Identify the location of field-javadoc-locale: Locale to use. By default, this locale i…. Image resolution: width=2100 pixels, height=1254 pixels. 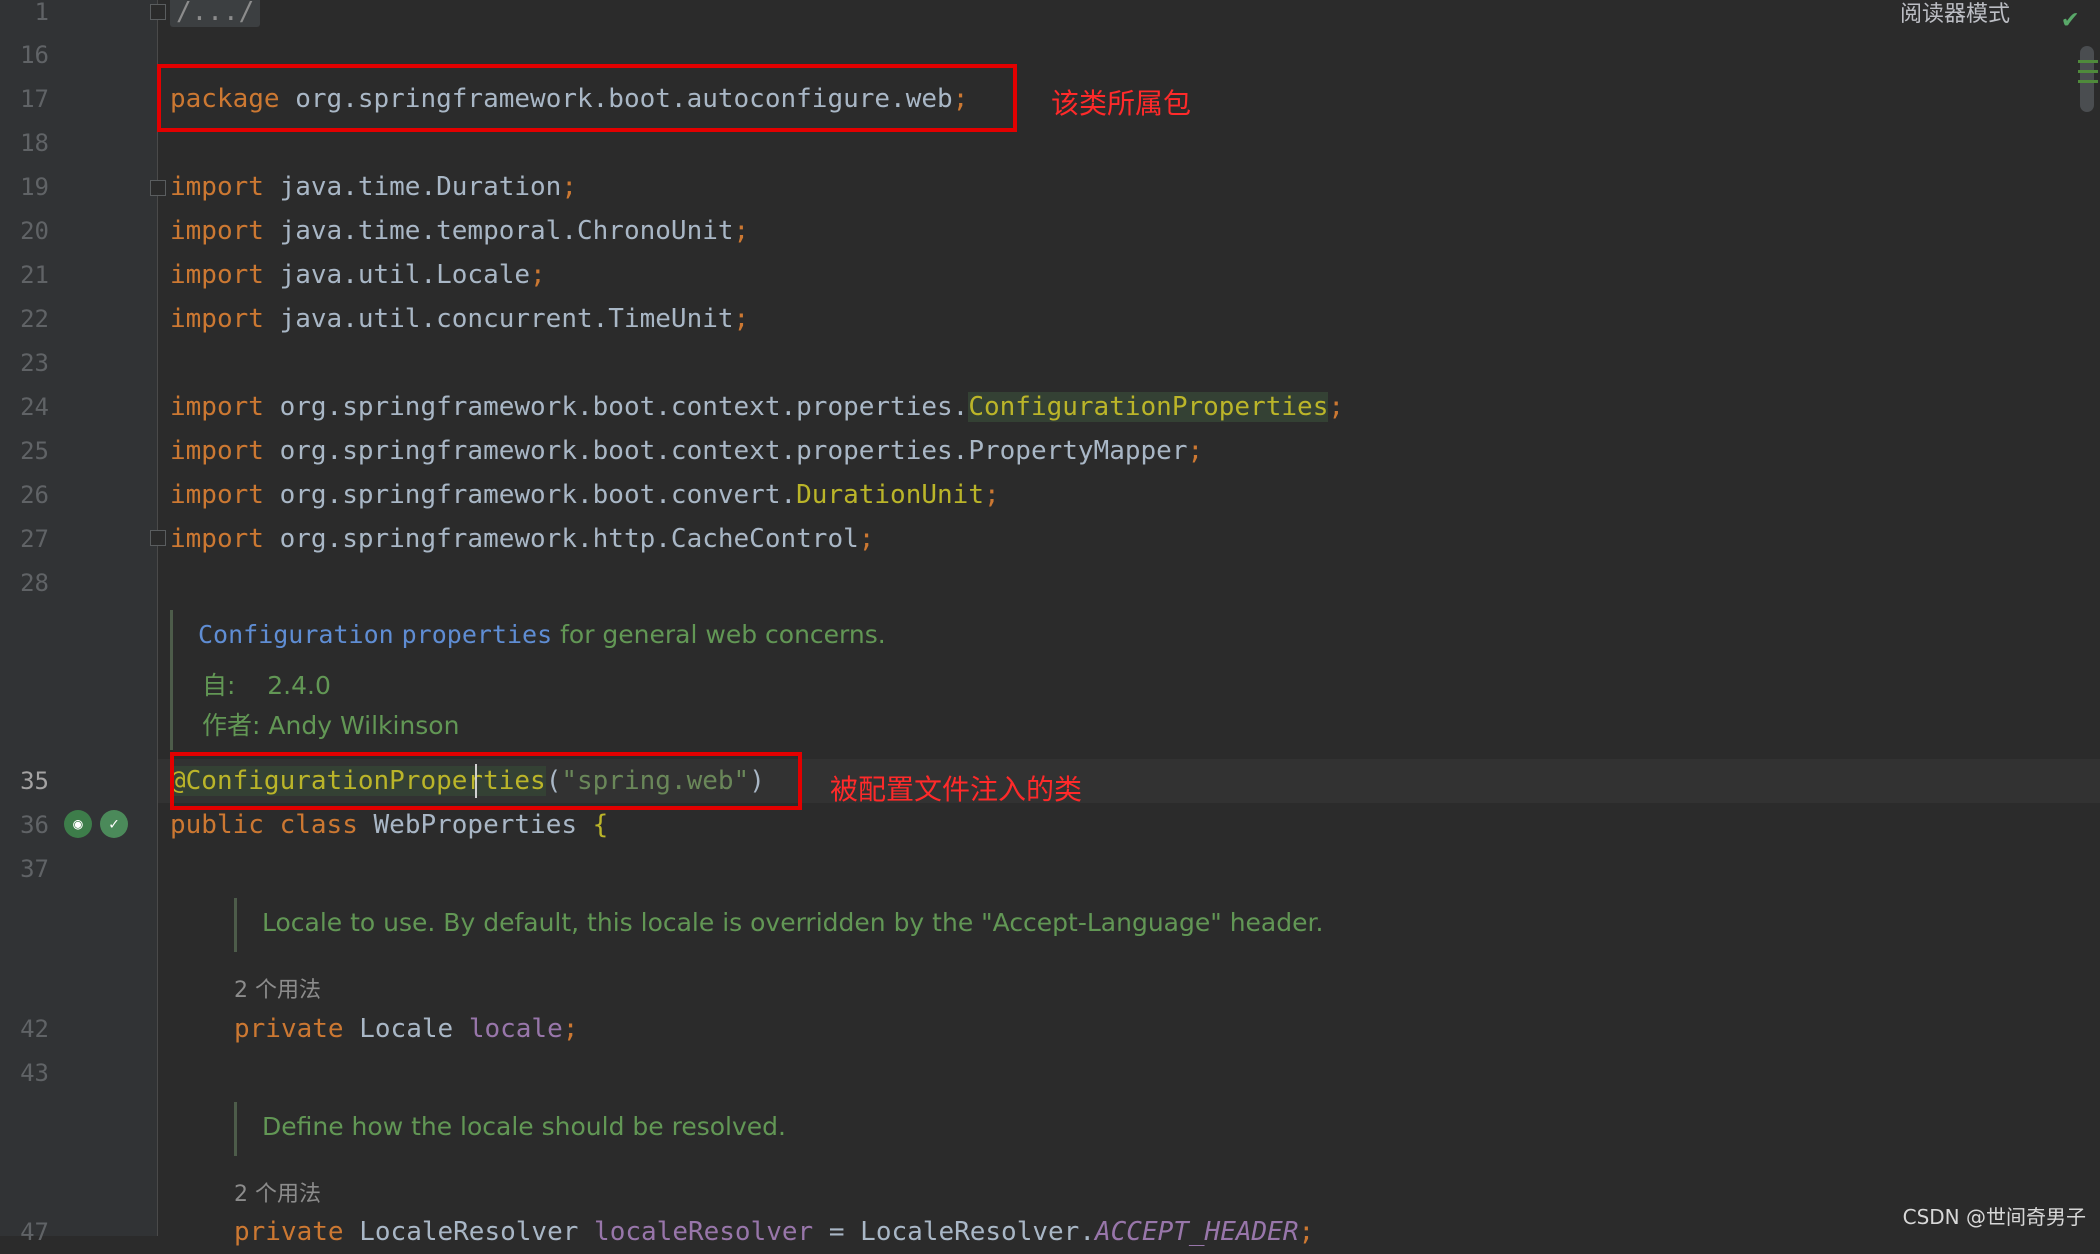
(793, 922).